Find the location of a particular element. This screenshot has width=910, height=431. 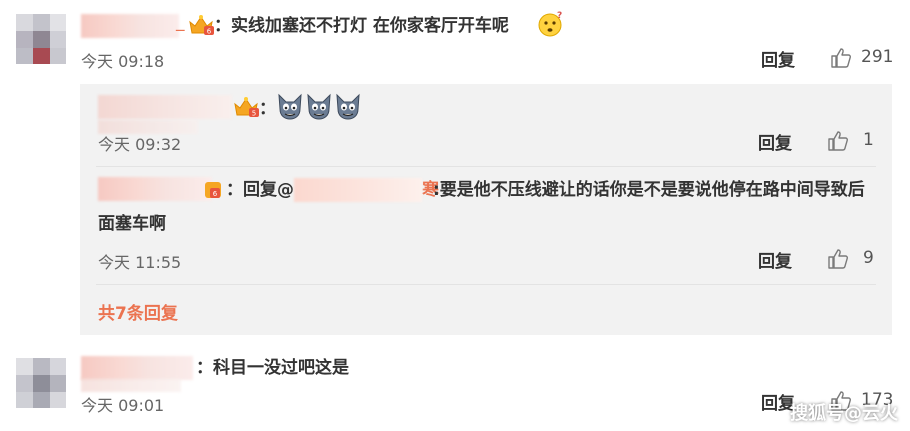

view-all-replies-link: 共7条回复 is located at coordinates (138, 311).